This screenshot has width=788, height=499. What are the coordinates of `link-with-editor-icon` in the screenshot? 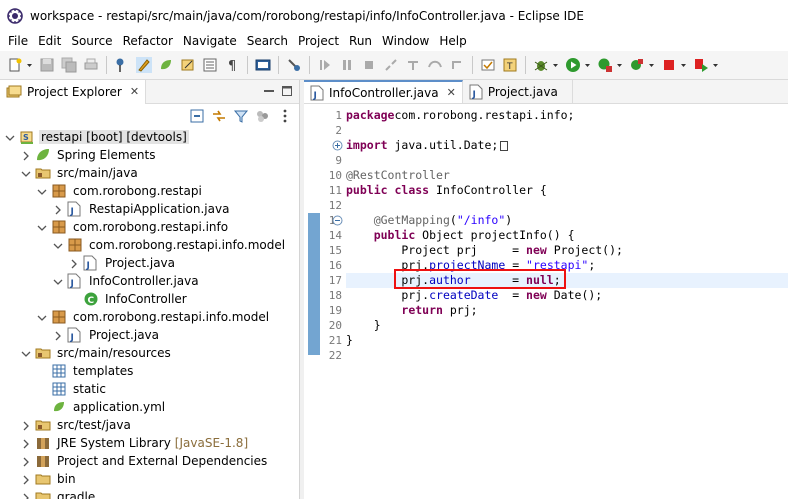 It's located at (219, 116).